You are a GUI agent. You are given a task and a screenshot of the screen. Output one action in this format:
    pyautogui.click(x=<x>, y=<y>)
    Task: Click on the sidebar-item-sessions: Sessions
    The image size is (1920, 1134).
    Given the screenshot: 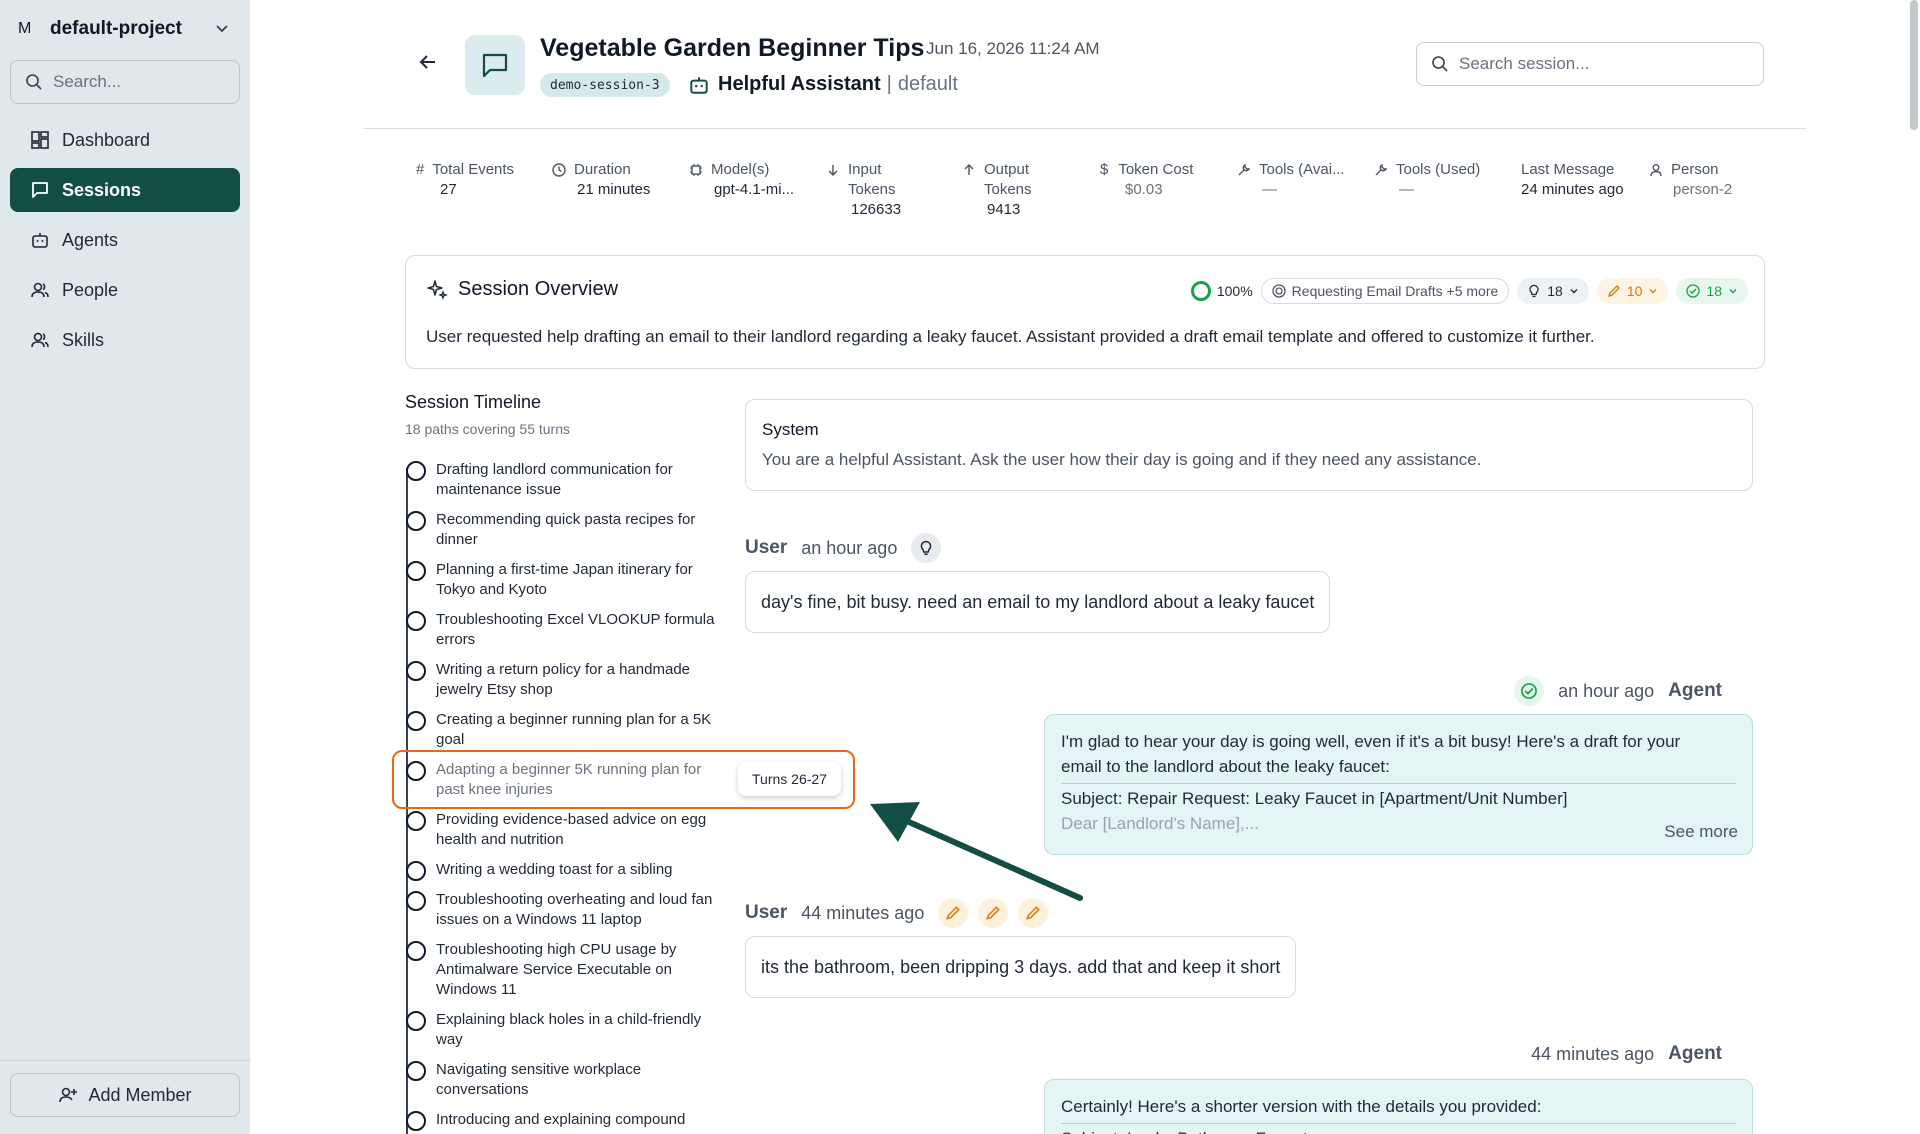 What is the action you would take?
    pyautogui.click(x=125, y=190)
    